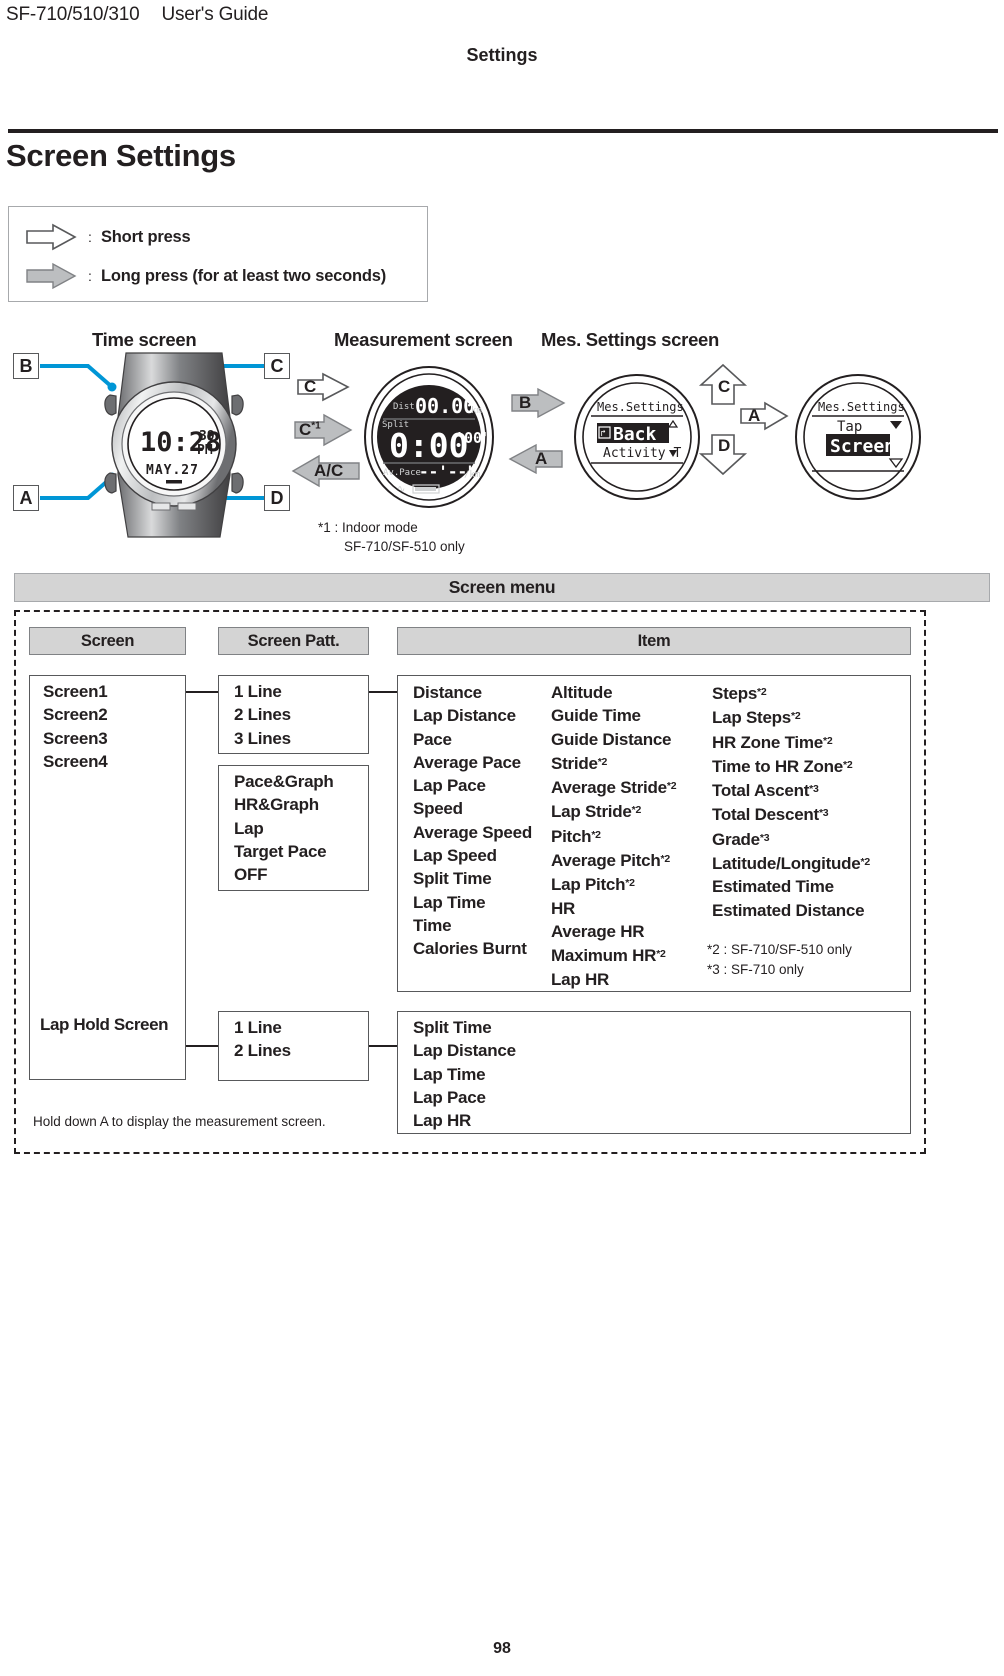 The width and height of the screenshot is (1004, 1676). Describe the element at coordinates (472, 475) in the screenshot. I see `svg-text: /km` at that location.